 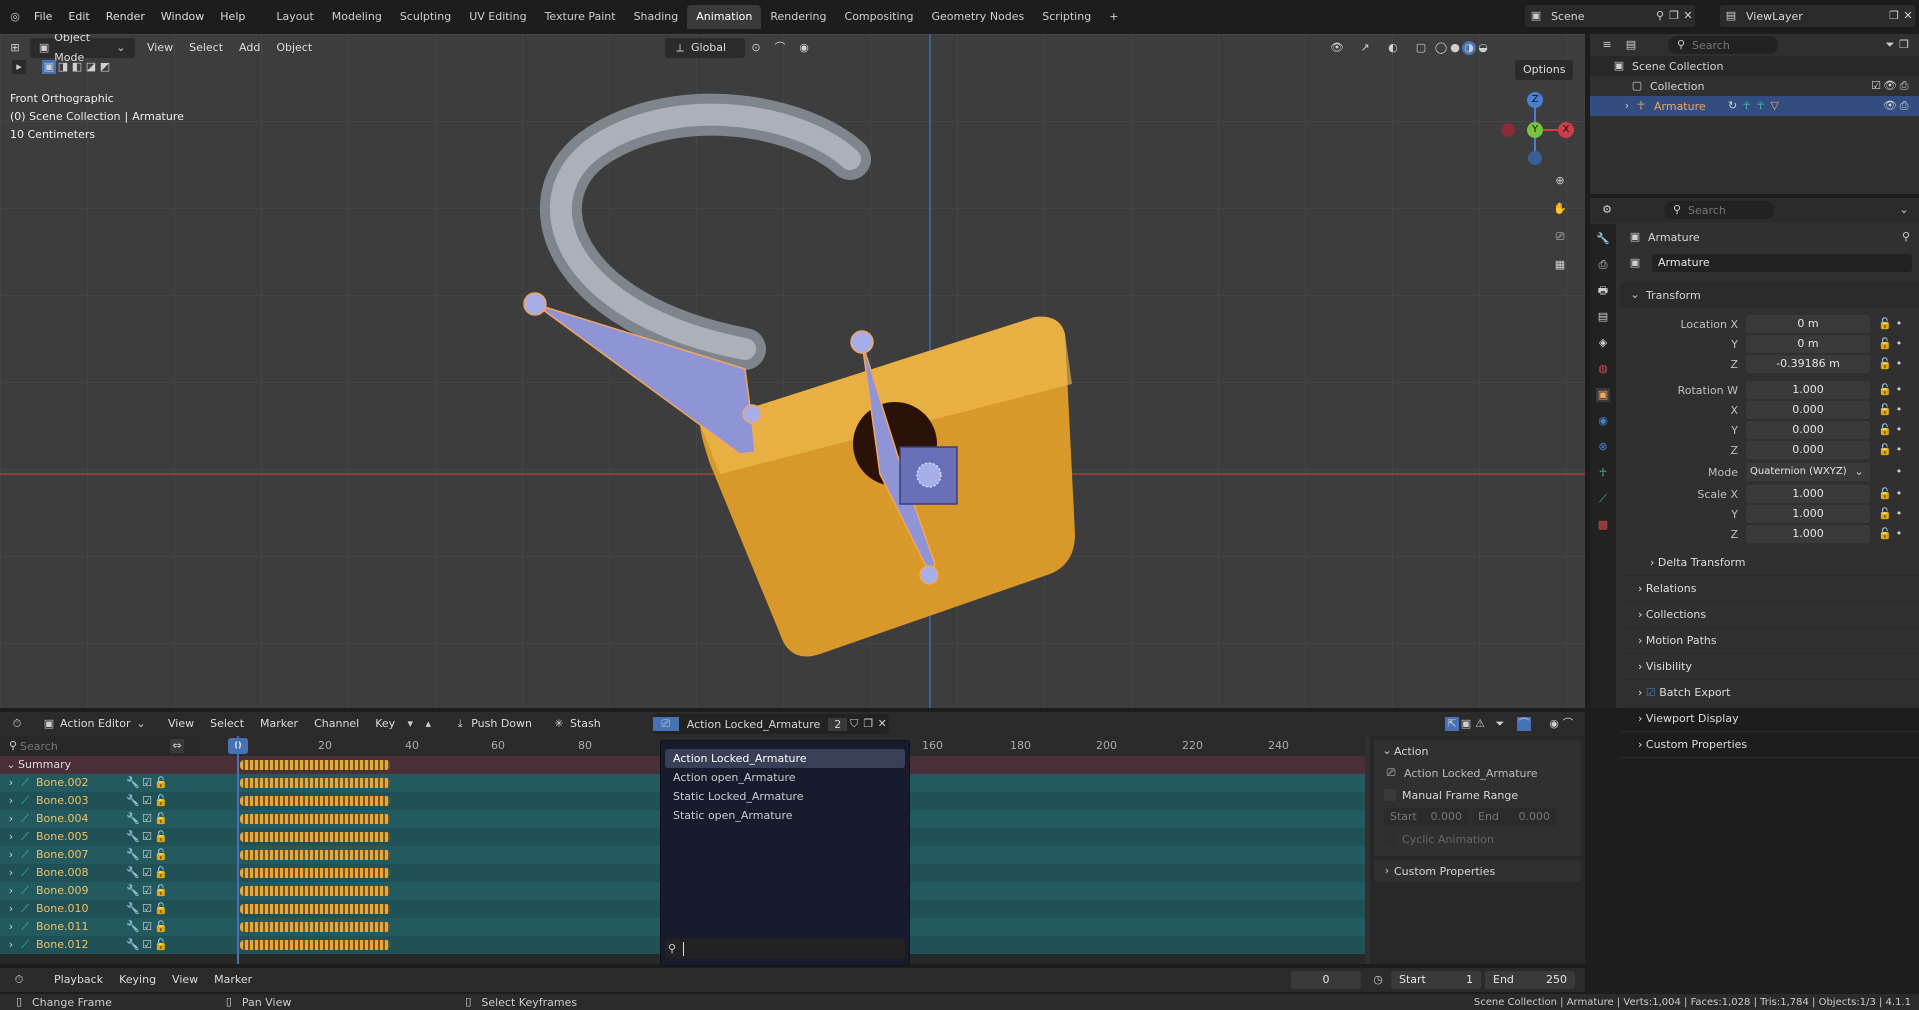 What do you see at coordinates (756, 48) in the screenshot?
I see `pivot-icon: ⊙` at bounding box center [756, 48].